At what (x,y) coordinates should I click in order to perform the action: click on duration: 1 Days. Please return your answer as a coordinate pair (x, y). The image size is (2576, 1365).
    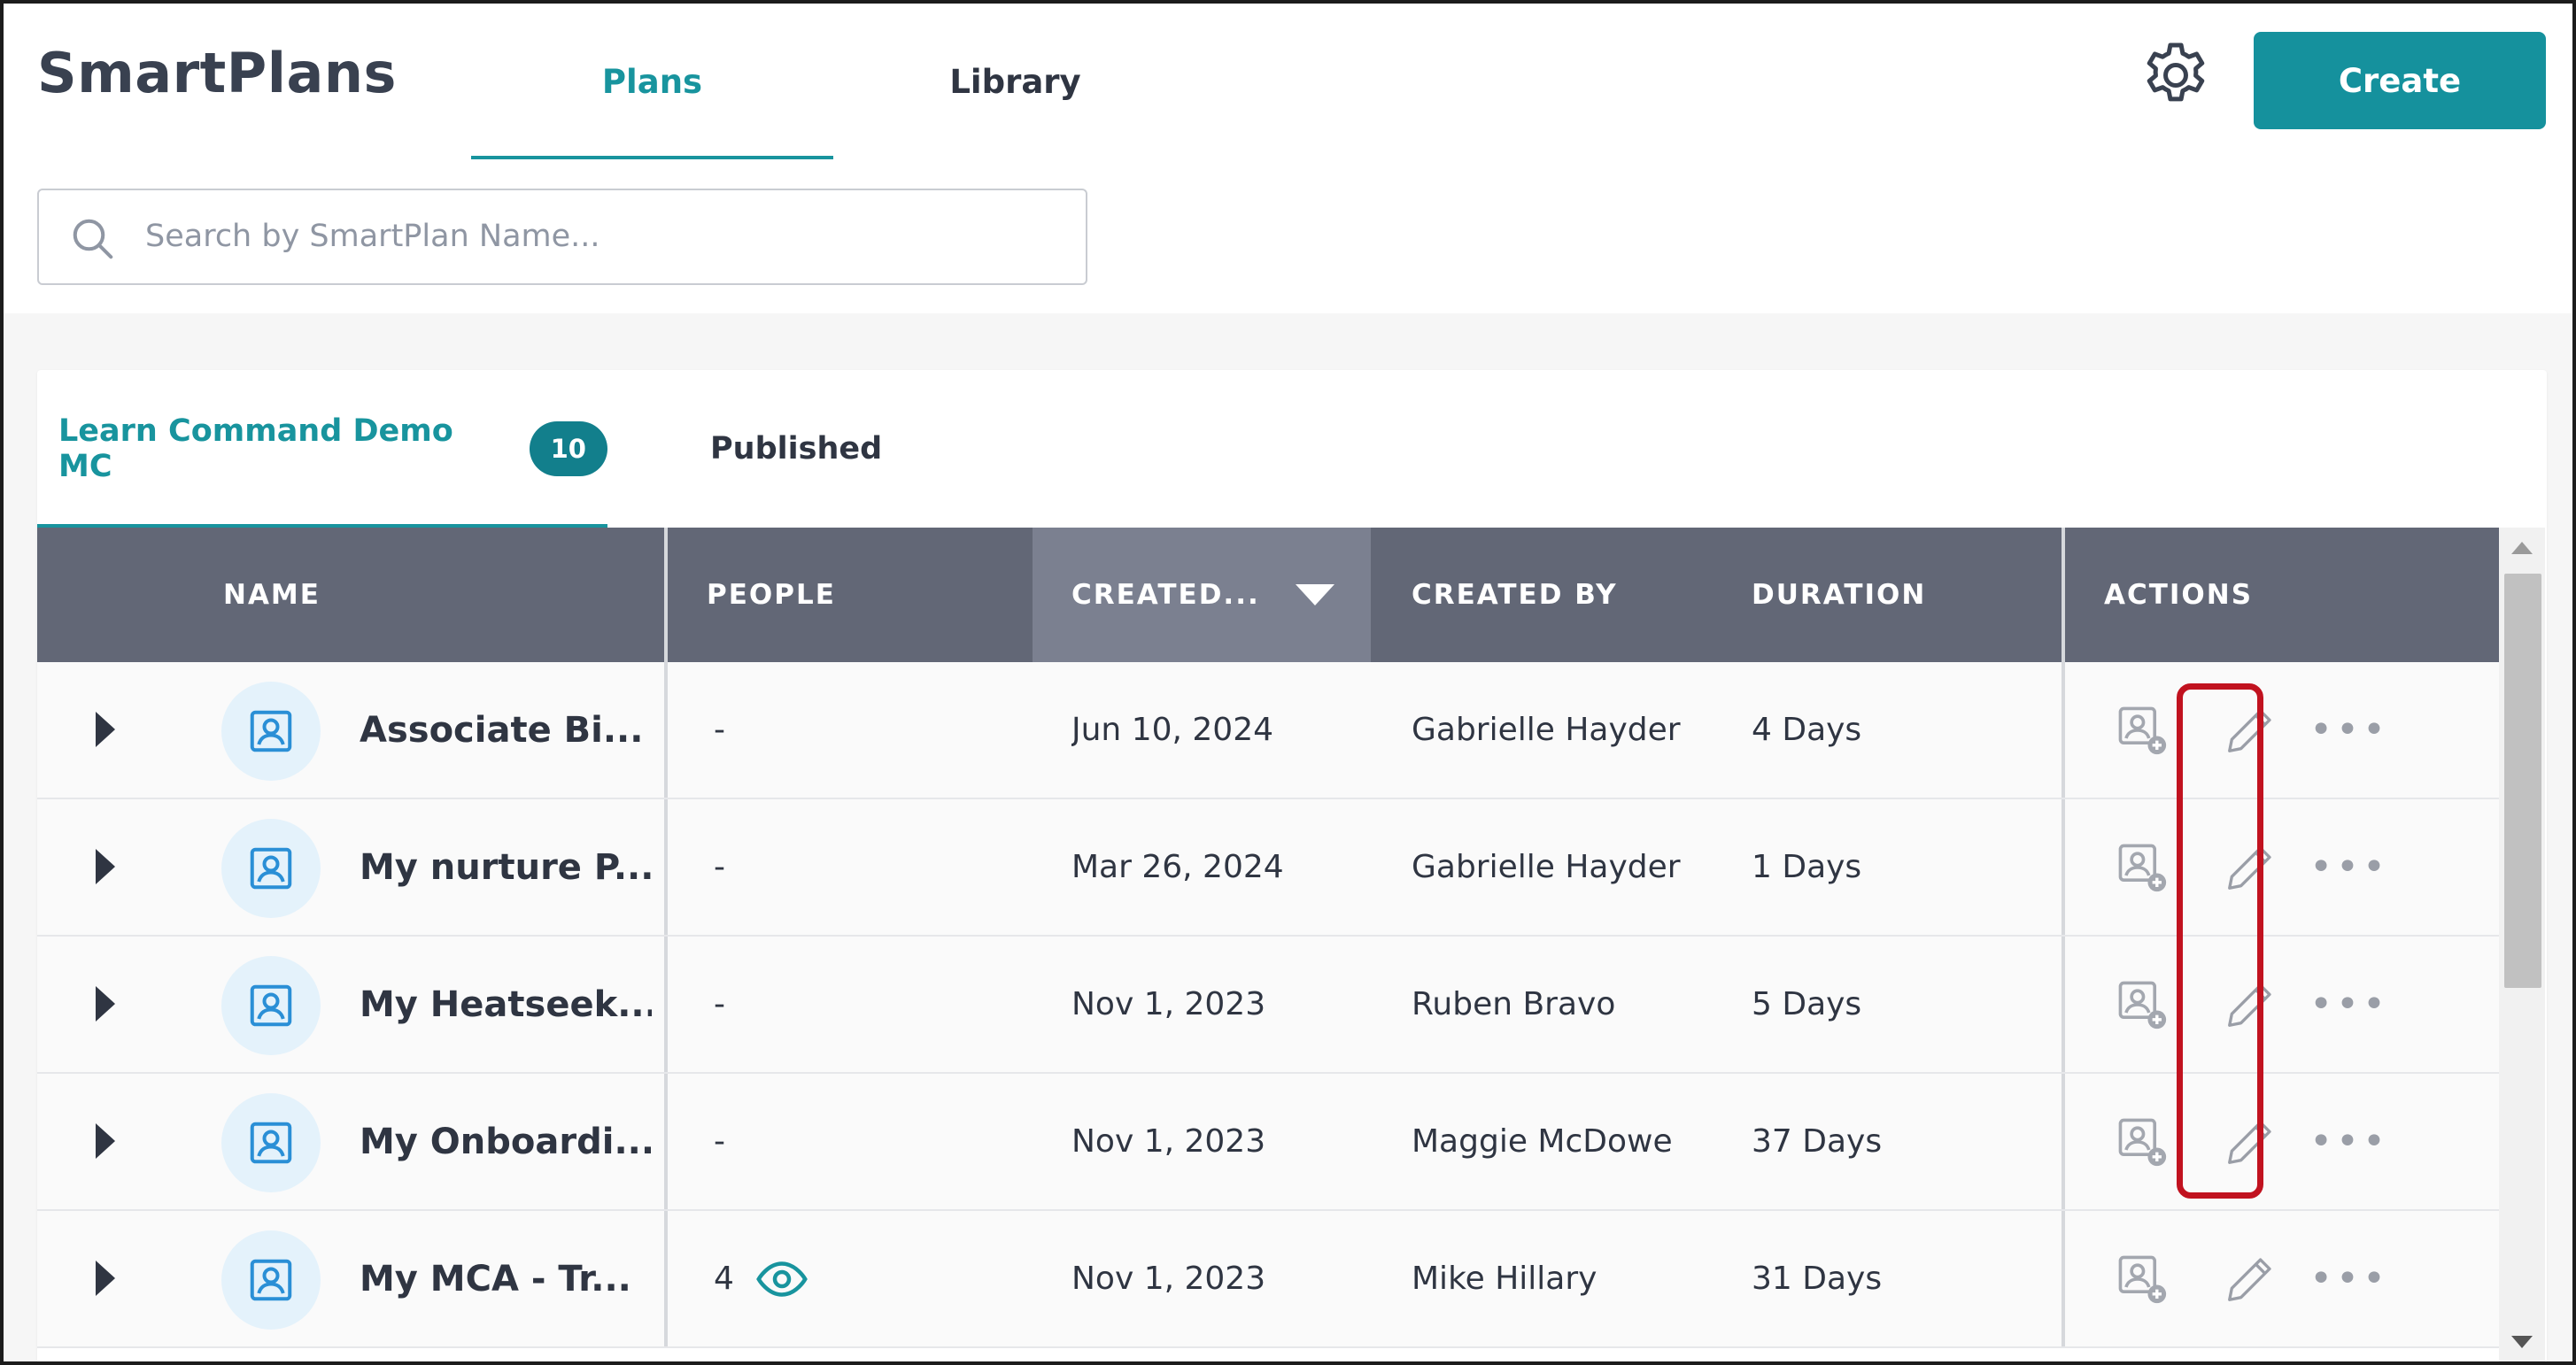
    Looking at the image, I should click on (1807, 867).